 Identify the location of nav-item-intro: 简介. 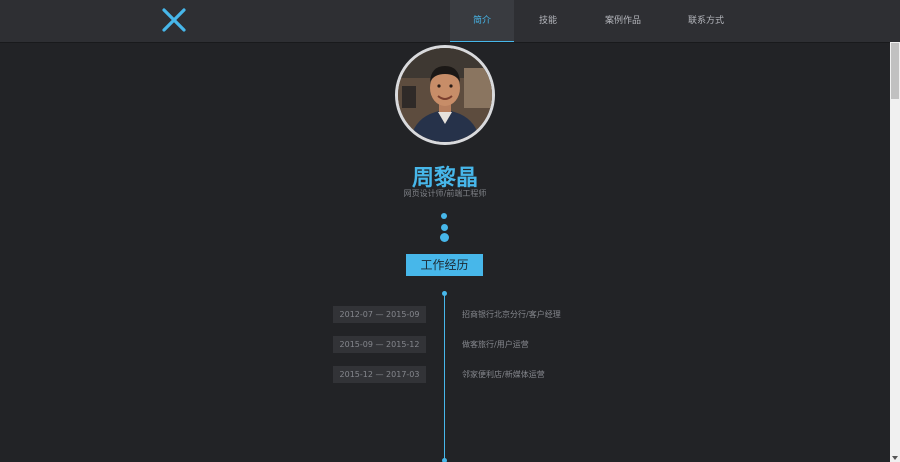
(482, 21).